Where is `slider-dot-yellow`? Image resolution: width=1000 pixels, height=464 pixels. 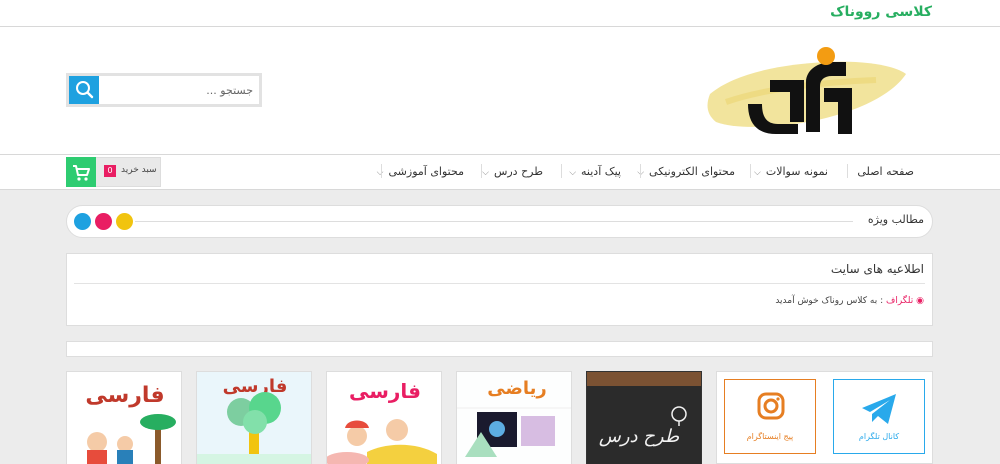
slider-dot-yellow is located at coordinates (124, 221).